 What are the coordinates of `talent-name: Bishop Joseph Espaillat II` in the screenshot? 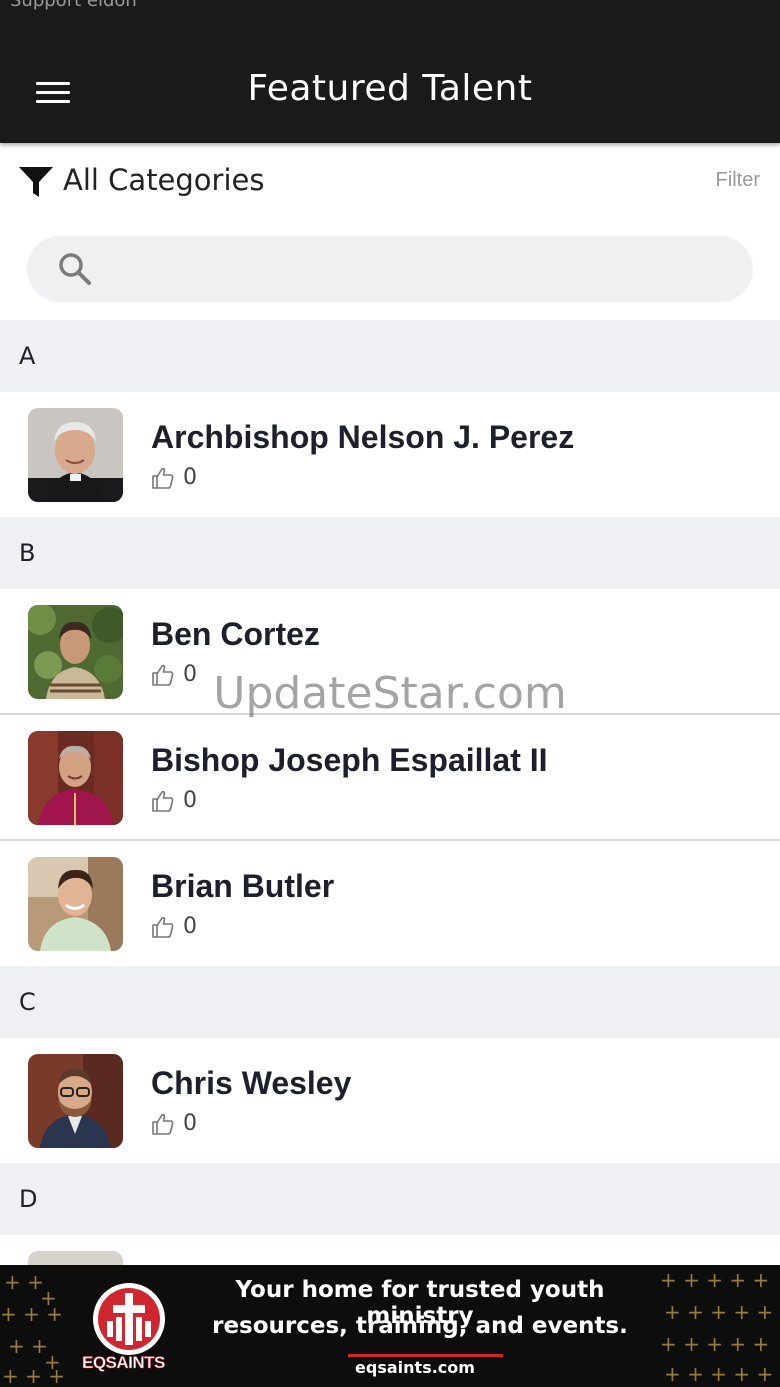 It's located at (349, 760).